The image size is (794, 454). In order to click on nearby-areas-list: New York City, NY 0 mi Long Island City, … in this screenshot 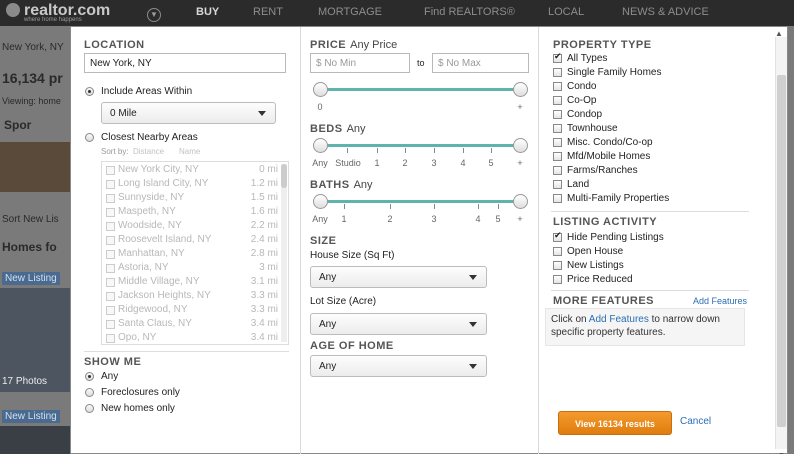, I will do `click(195, 253)`.